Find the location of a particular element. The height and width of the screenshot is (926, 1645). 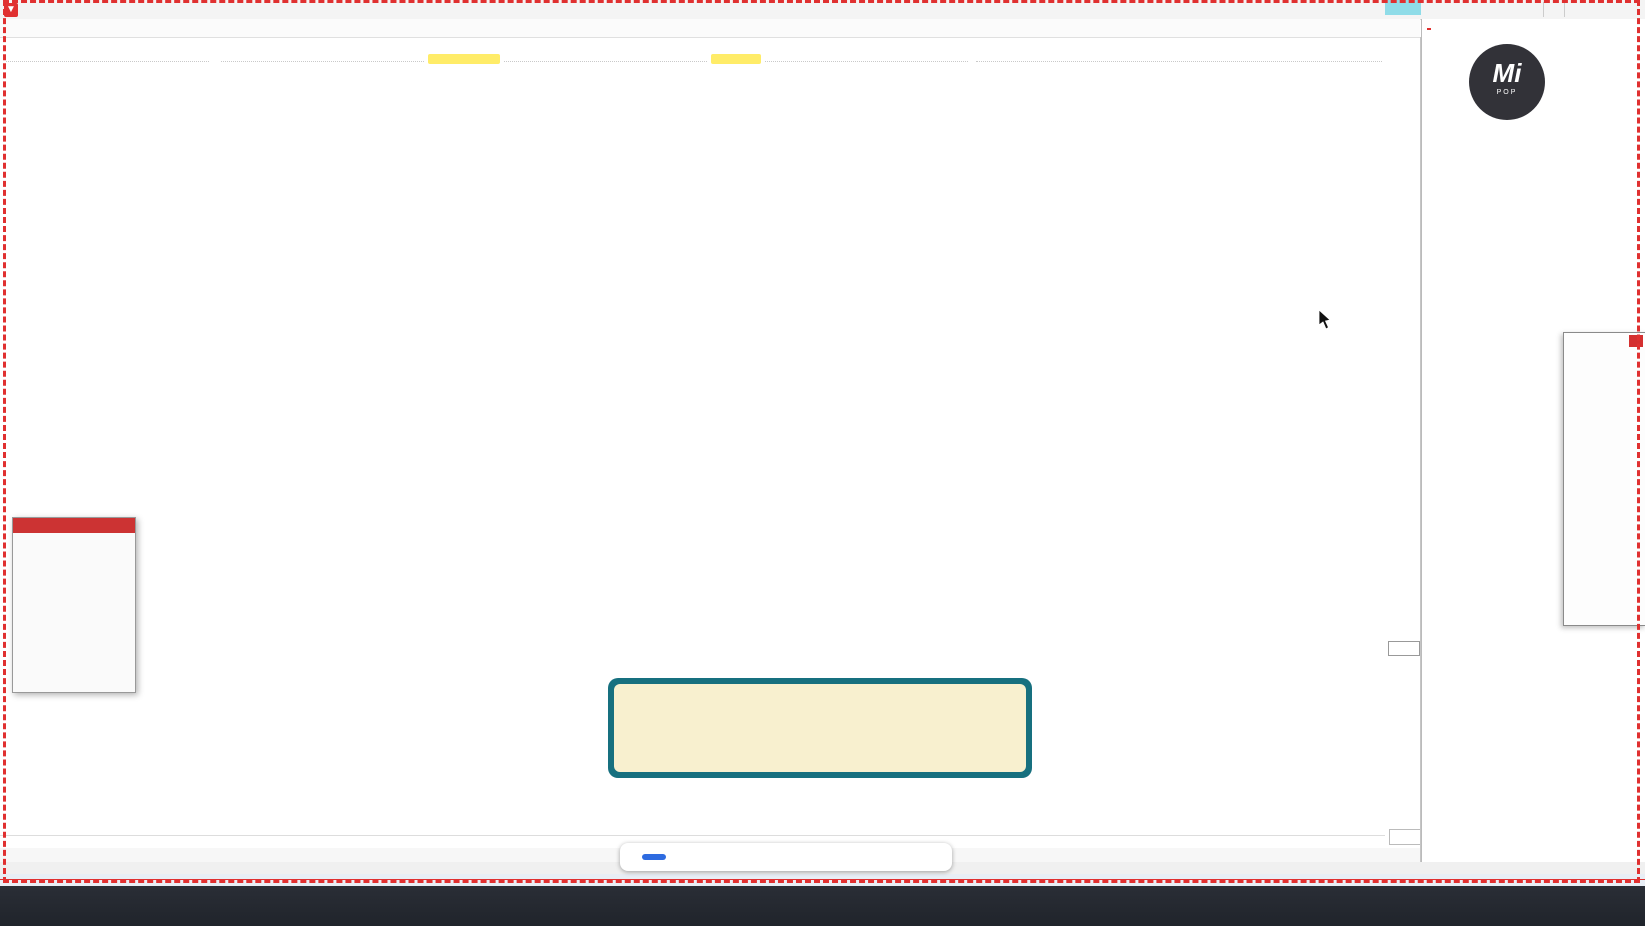

app-logo: ▼ is located at coordinates (13, 9).